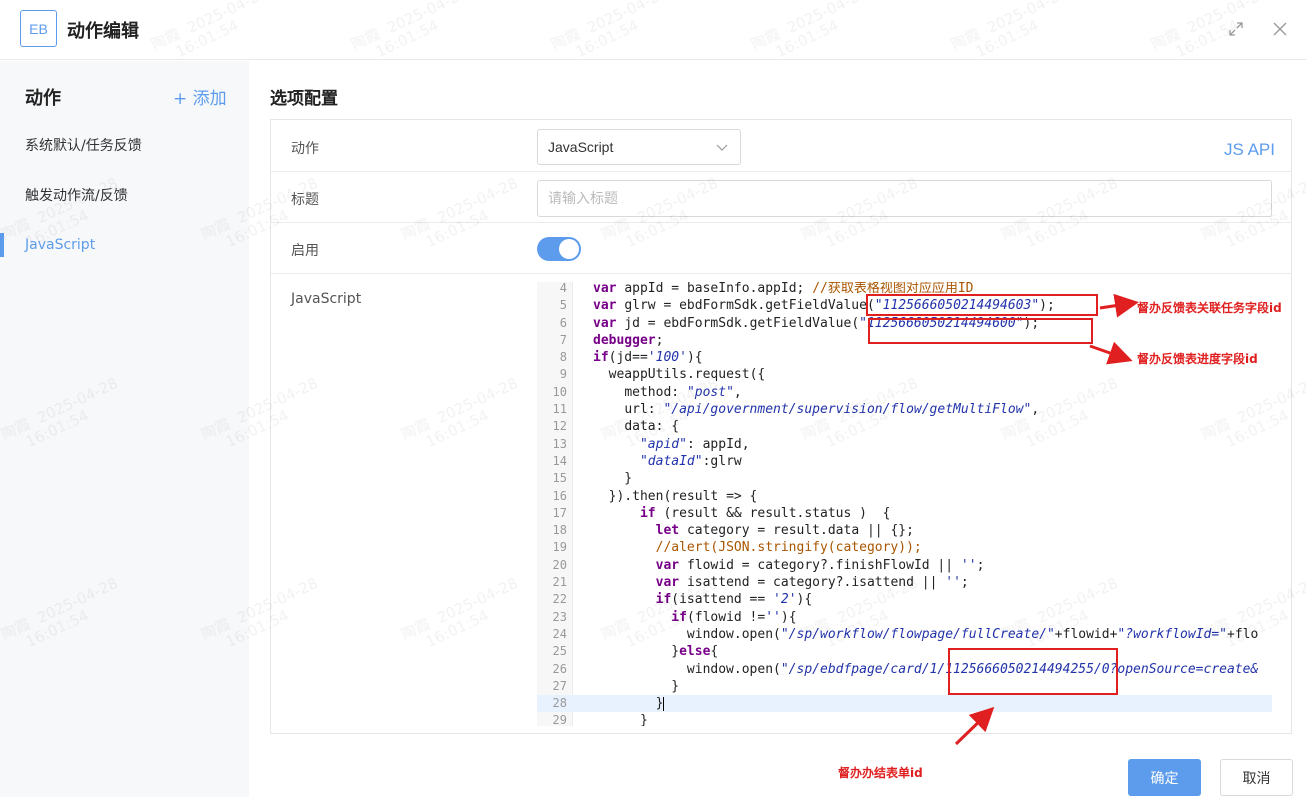 This screenshot has height=797, width=1306. Describe the element at coordinates (1197, 359) in the screenshot. I see `annotation-label-progress-field: 督办反馈表进度字段id` at that location.